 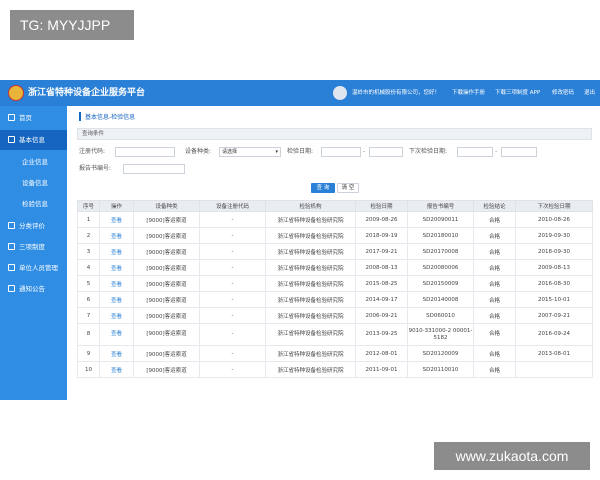 I want to click on sidebar-item-evaluation: 分类评价, so click(x=33, y=226).